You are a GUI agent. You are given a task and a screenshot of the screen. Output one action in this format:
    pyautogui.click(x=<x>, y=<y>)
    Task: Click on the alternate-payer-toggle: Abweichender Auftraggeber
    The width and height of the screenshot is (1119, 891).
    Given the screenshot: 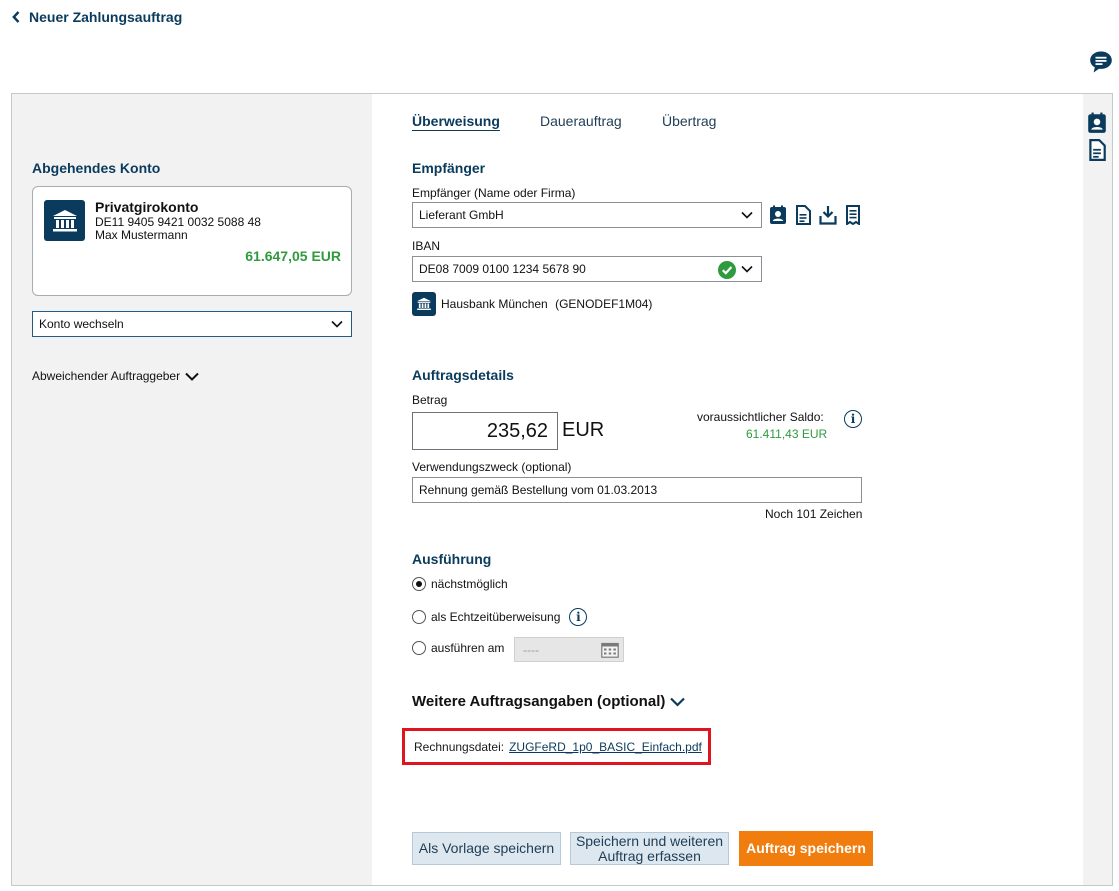 What is the action you would take?
    pyautogui.click(x=115, y=376)
    